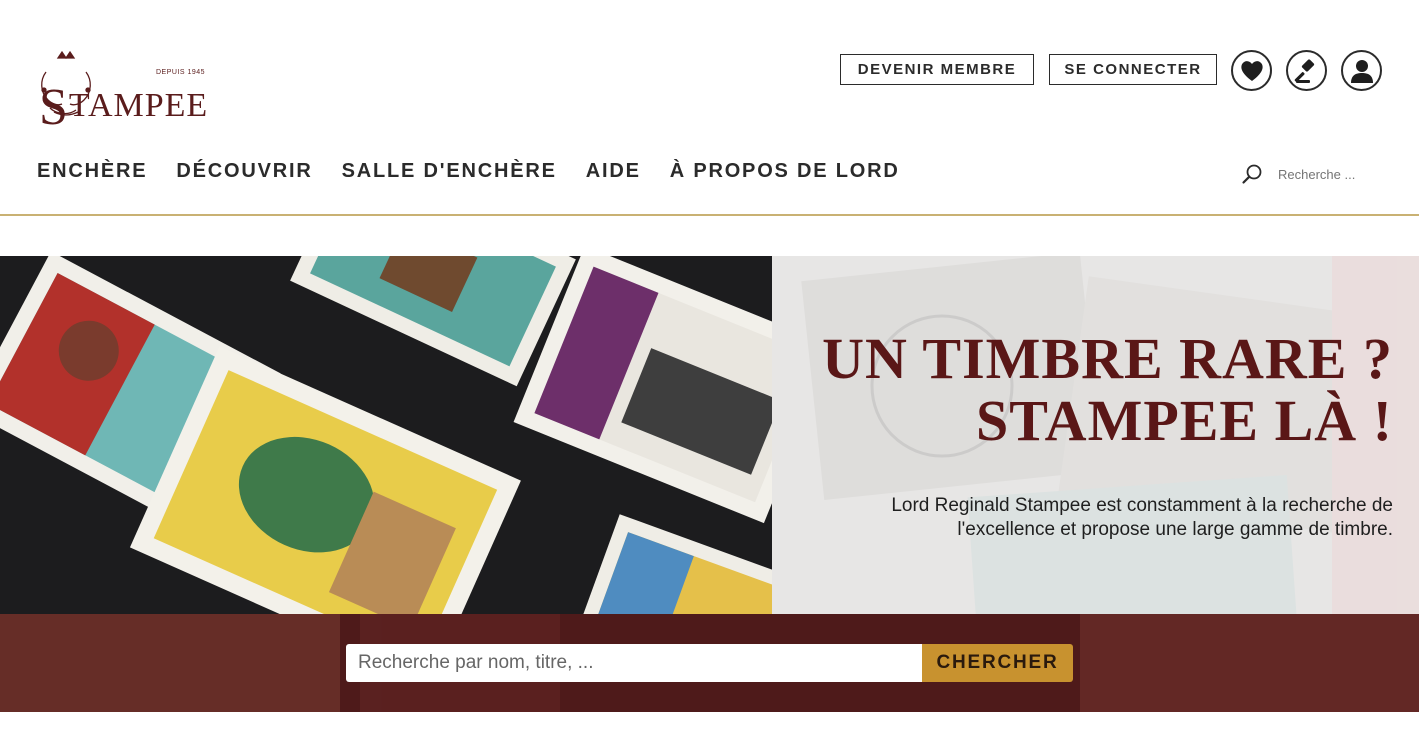 Image resolution: width=1419 pixels, height=737 pixels. I want to click on gavel-icon, so click(1304, 70).